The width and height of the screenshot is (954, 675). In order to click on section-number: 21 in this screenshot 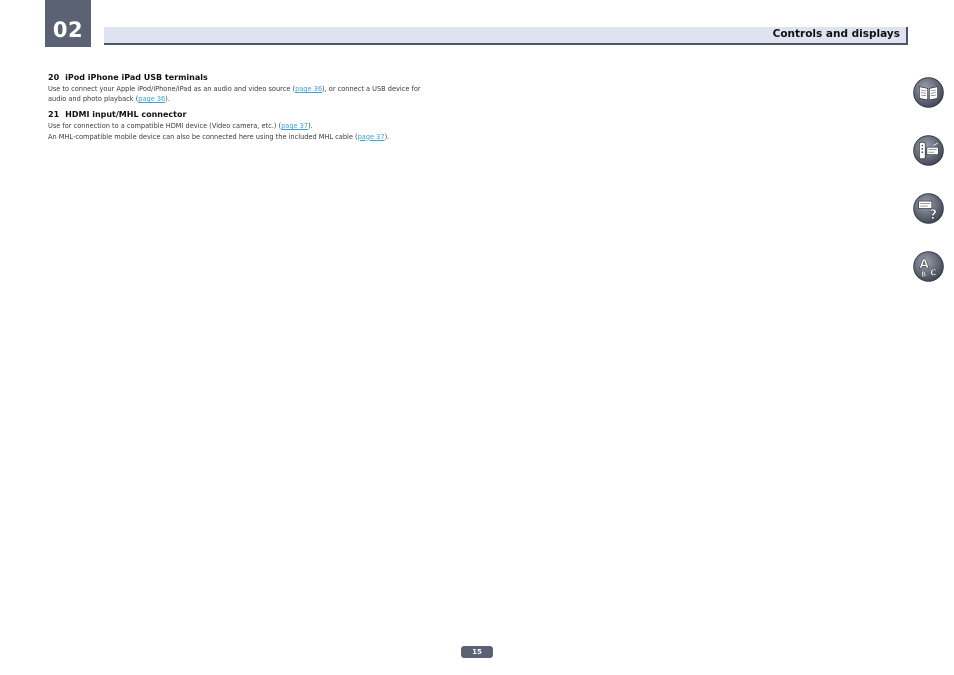, I will do `click(54, 115)`.